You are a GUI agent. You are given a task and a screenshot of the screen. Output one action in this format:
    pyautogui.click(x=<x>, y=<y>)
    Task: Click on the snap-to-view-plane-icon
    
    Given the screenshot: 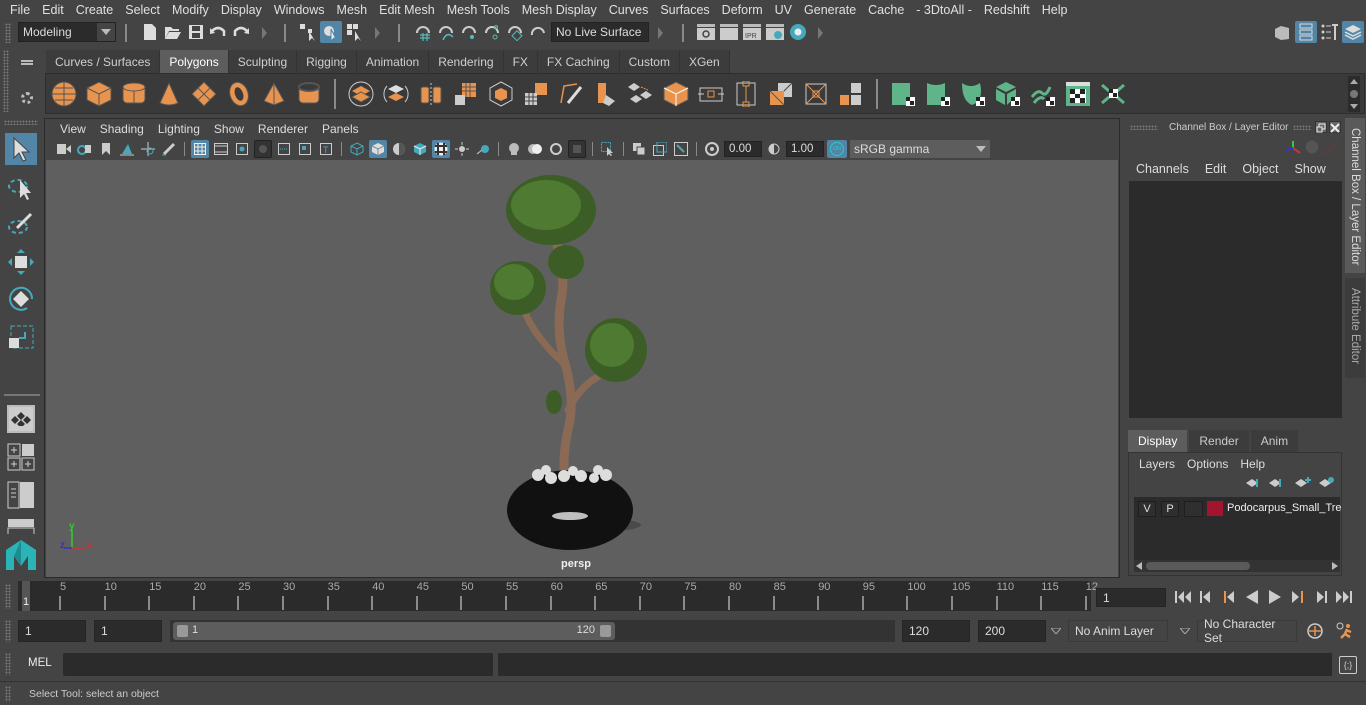 What is the action you would take?
    pyautogui.click(x=492, y=32)
    